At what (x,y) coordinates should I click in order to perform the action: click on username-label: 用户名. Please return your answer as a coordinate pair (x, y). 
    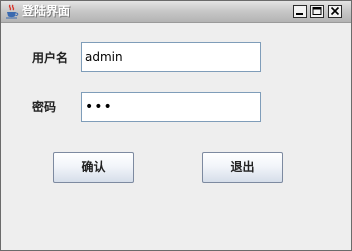
    Looking at the image, I should click on (50, 58).